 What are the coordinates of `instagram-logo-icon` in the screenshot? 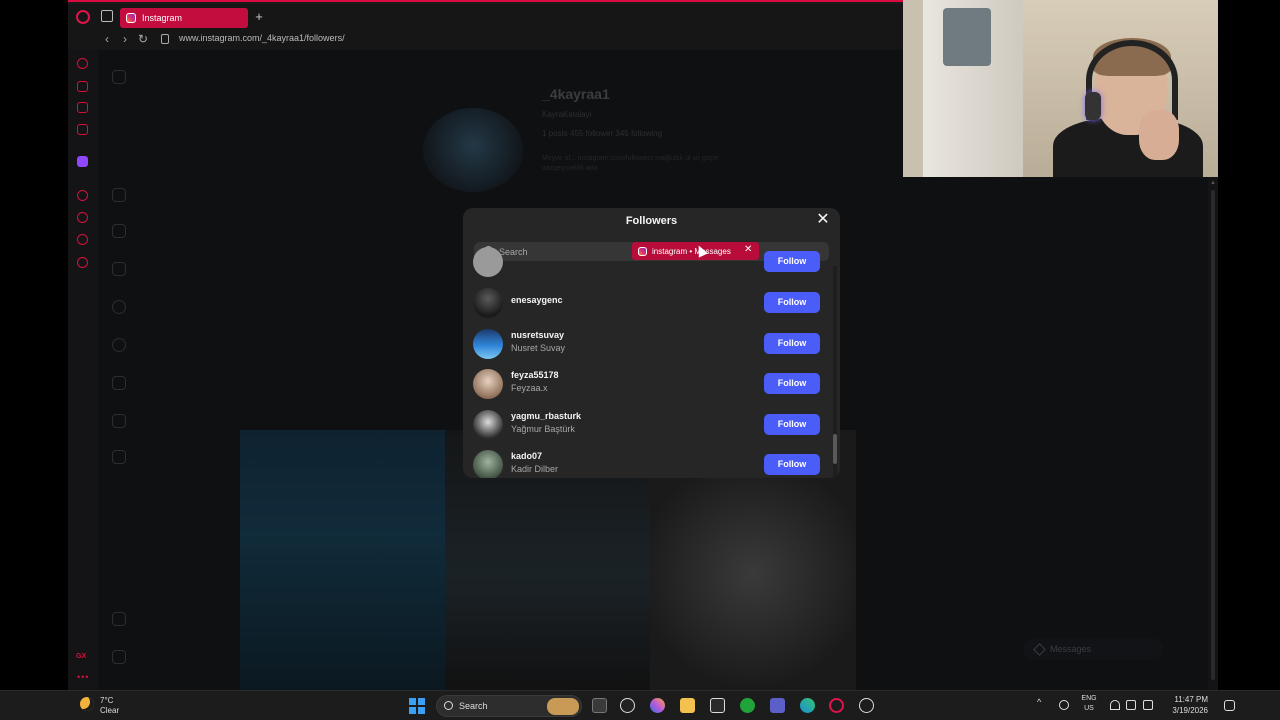 It's located at (119, 77).